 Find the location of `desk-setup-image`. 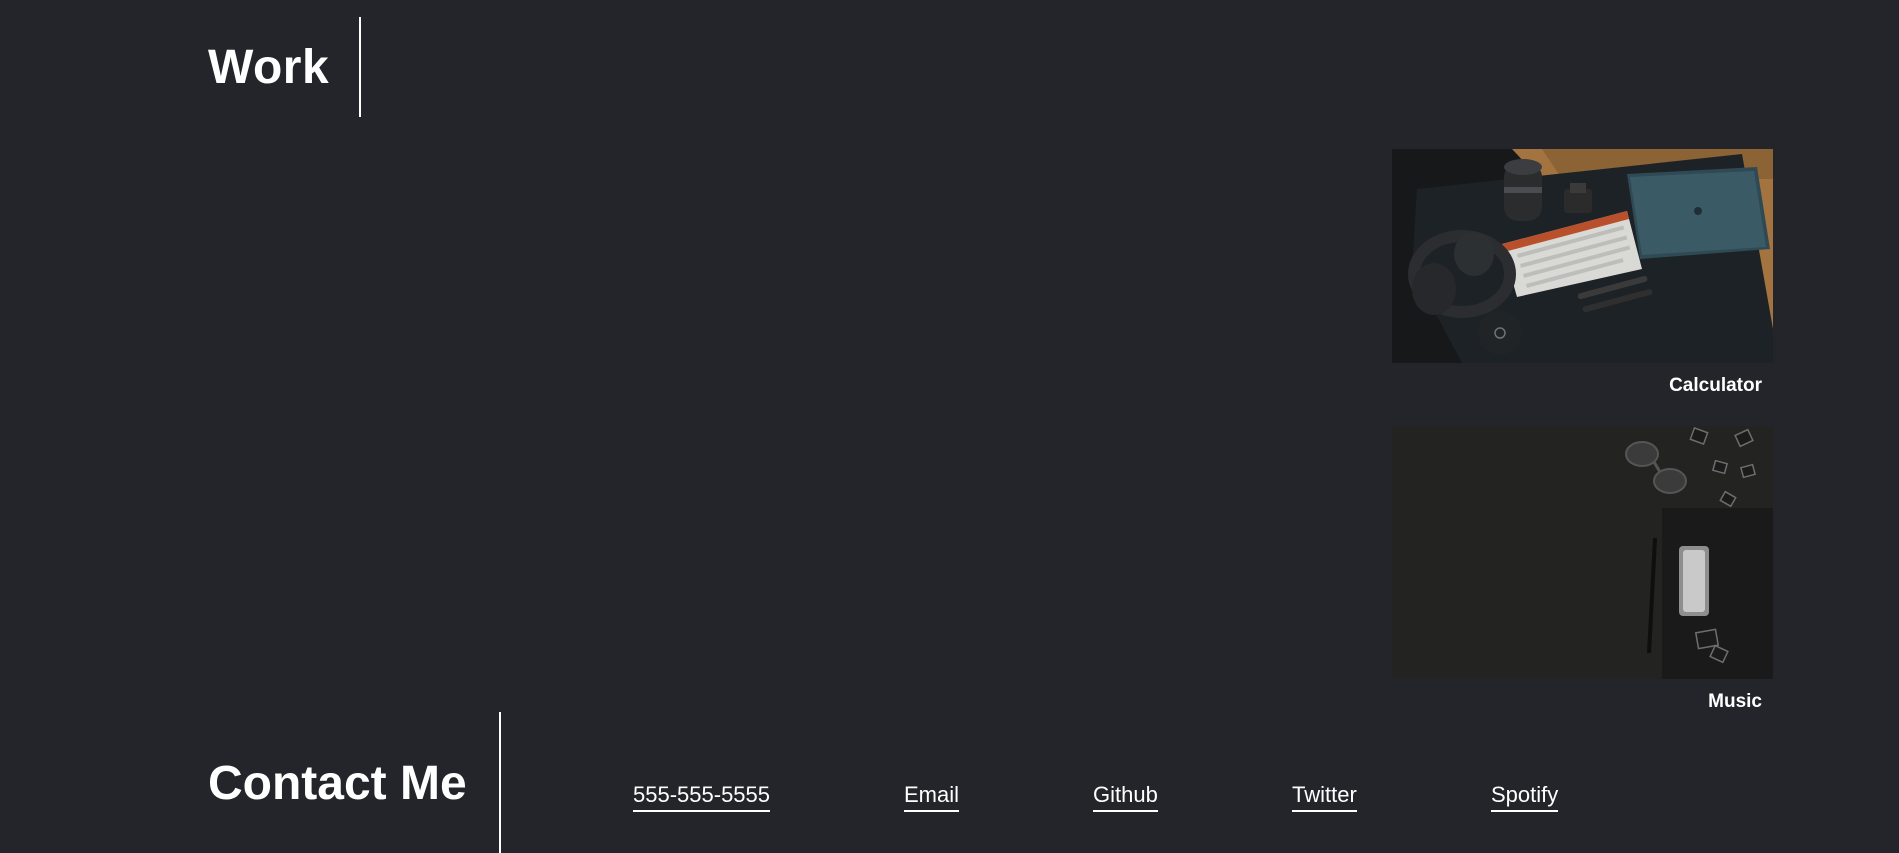

desk-setup-image is located at coordinates (1582, 256).